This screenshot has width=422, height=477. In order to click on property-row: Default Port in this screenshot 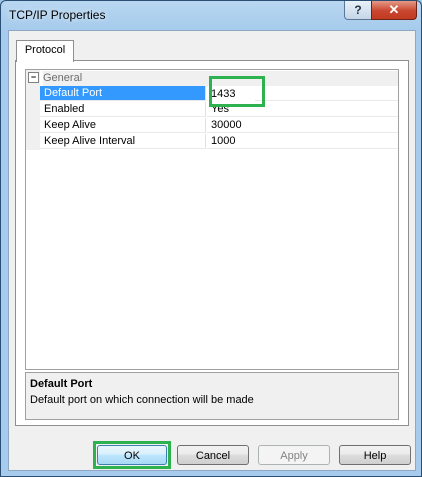, I will do `click(212, 94)`.